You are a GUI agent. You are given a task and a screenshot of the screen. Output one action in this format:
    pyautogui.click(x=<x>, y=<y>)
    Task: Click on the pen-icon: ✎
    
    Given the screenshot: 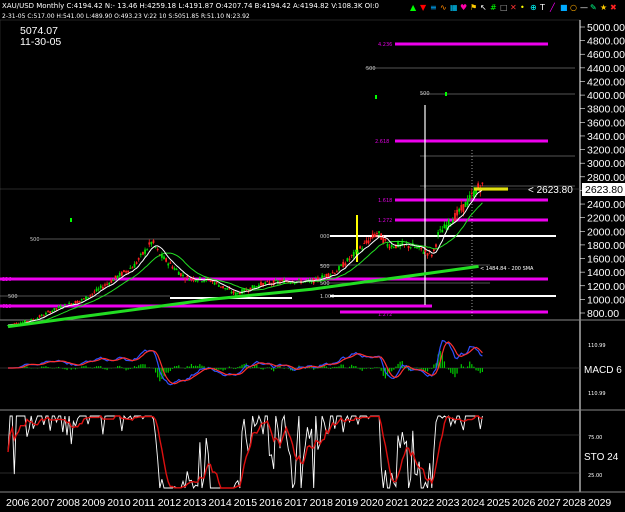 What is the action you would take?
    pyautogui.click(x=593, y=7)
    